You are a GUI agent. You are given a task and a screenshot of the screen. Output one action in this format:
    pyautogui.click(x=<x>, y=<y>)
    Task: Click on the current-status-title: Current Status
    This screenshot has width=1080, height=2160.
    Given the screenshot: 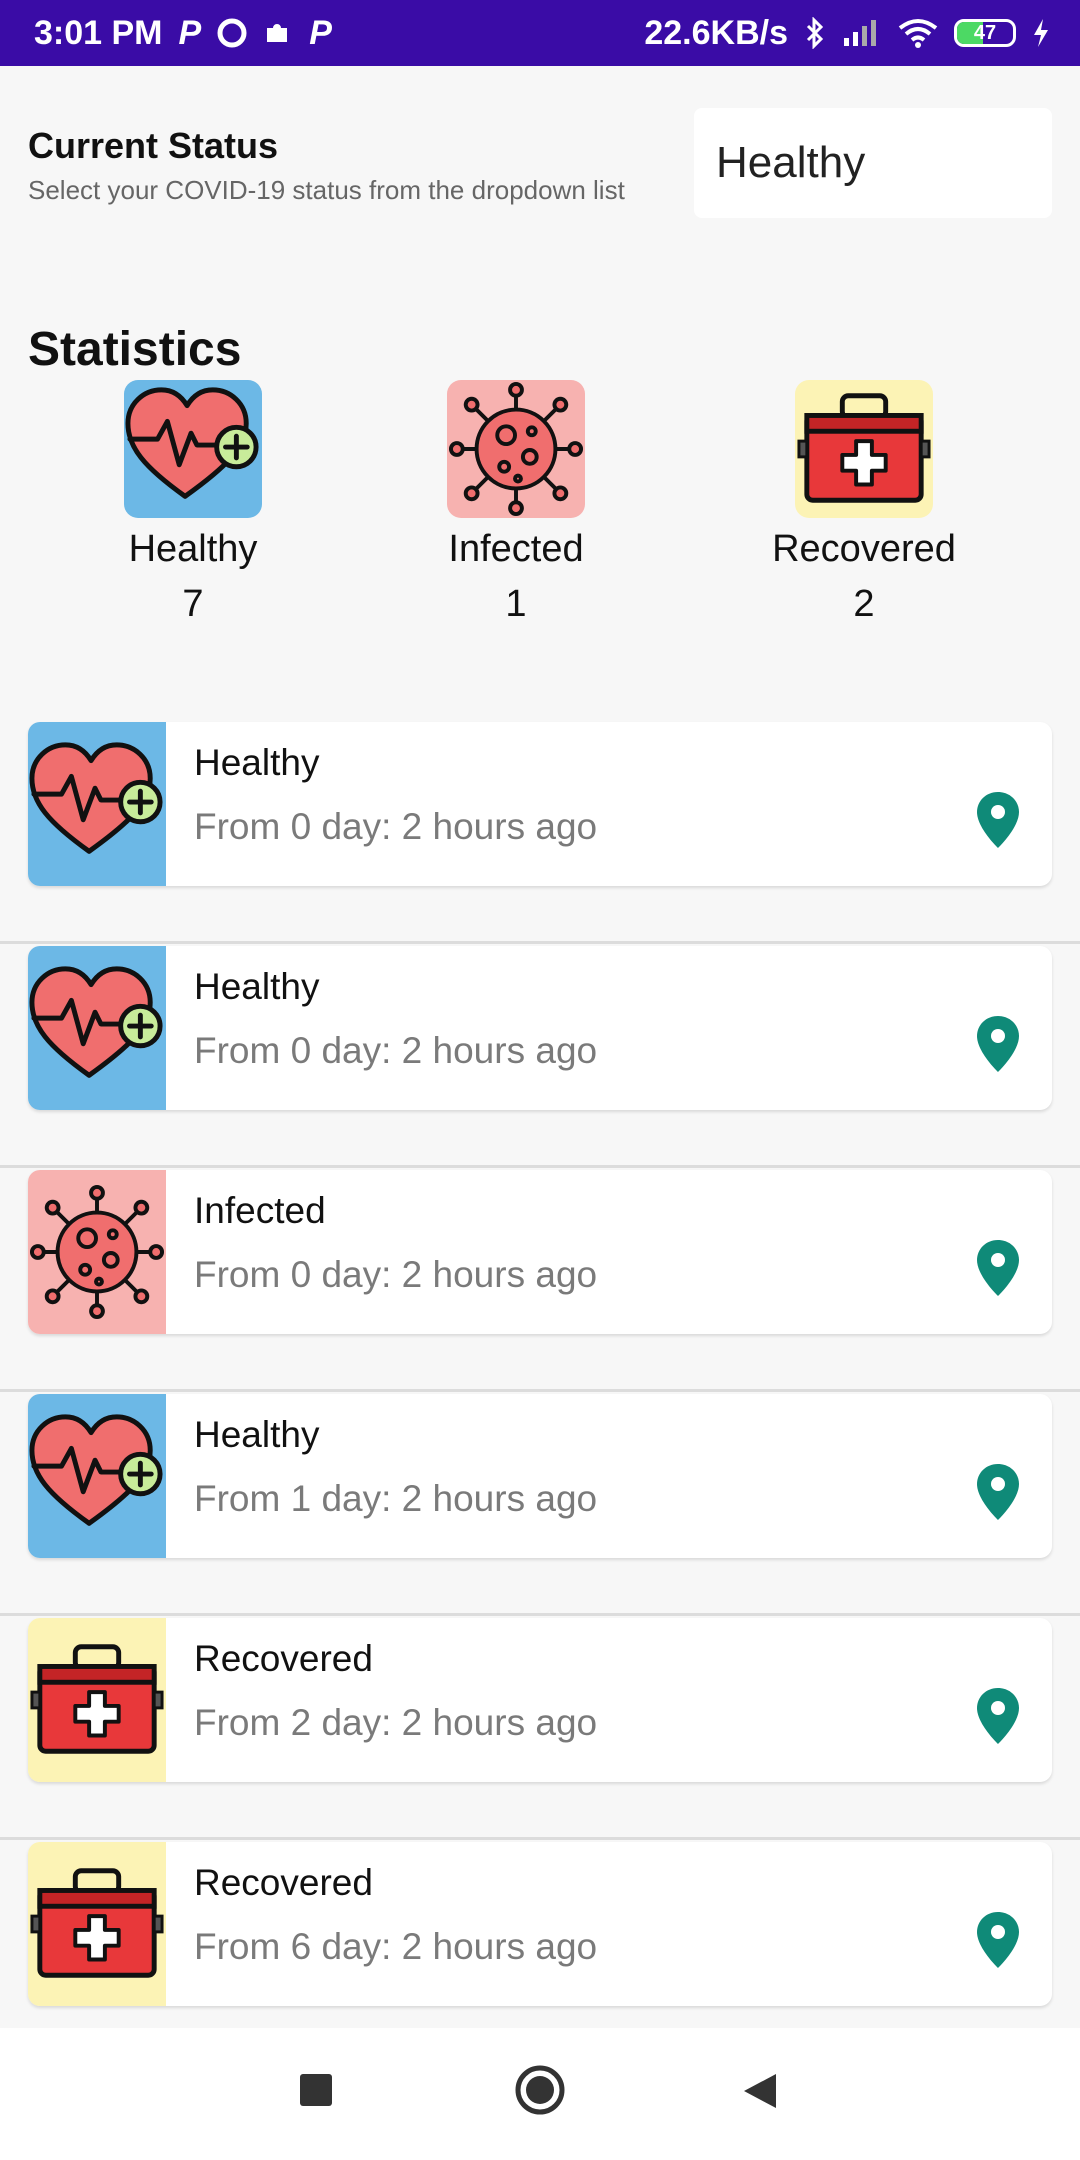 What is the action you would take?
    pyautogui.click(x=153, y=145)
    